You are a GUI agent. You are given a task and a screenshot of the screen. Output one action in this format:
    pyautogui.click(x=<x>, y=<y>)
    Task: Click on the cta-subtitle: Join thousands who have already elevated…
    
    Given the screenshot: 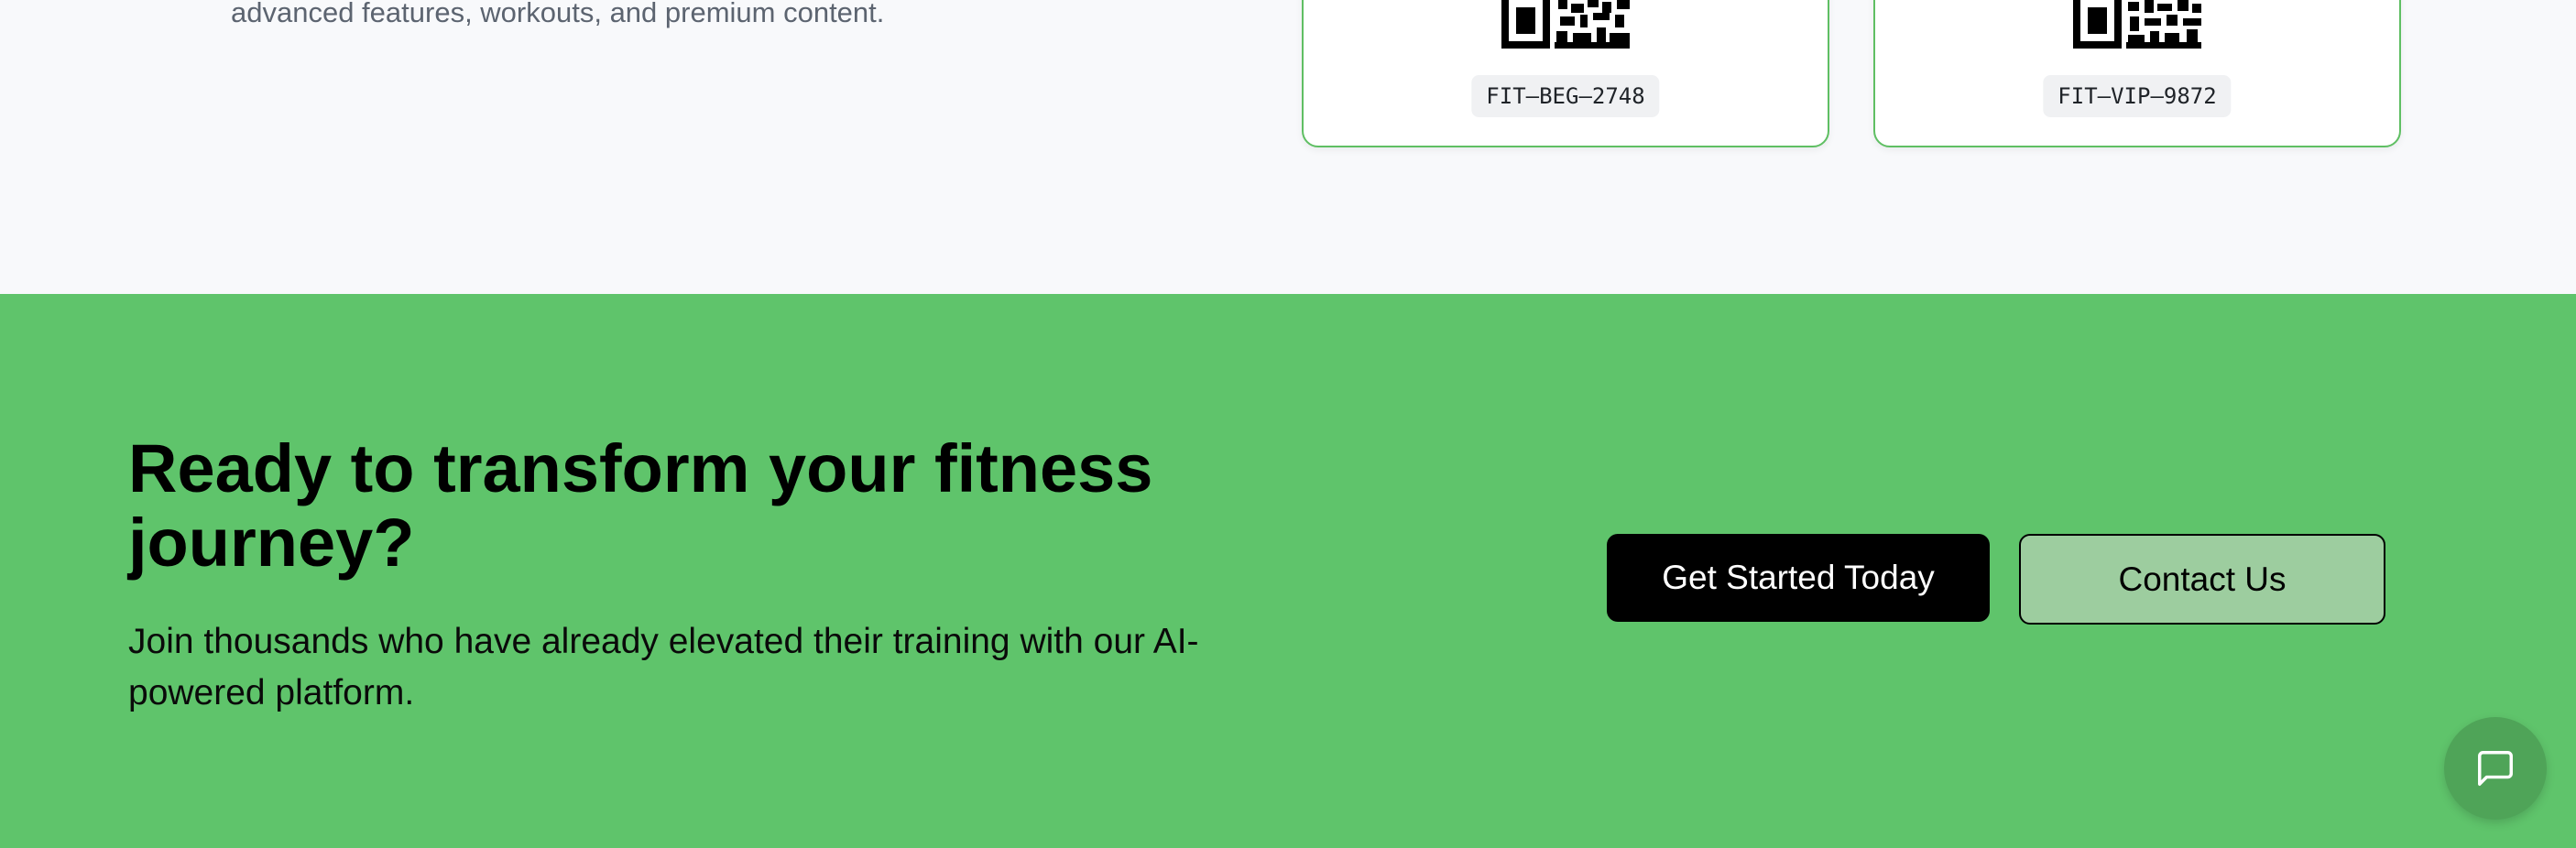 What is the action you would take?
    pyautogui.click(x=664, y=667)
    